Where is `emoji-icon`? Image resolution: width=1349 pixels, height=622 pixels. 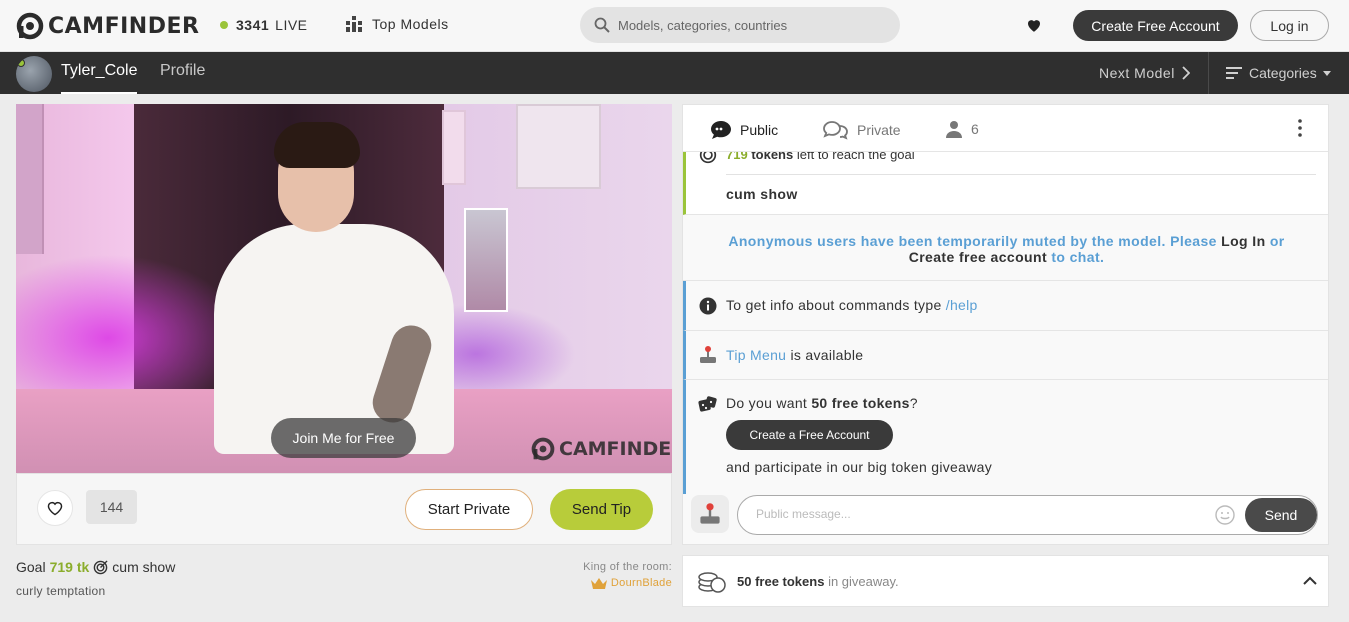
emoji-icon is located at coordinates (1225, 515).